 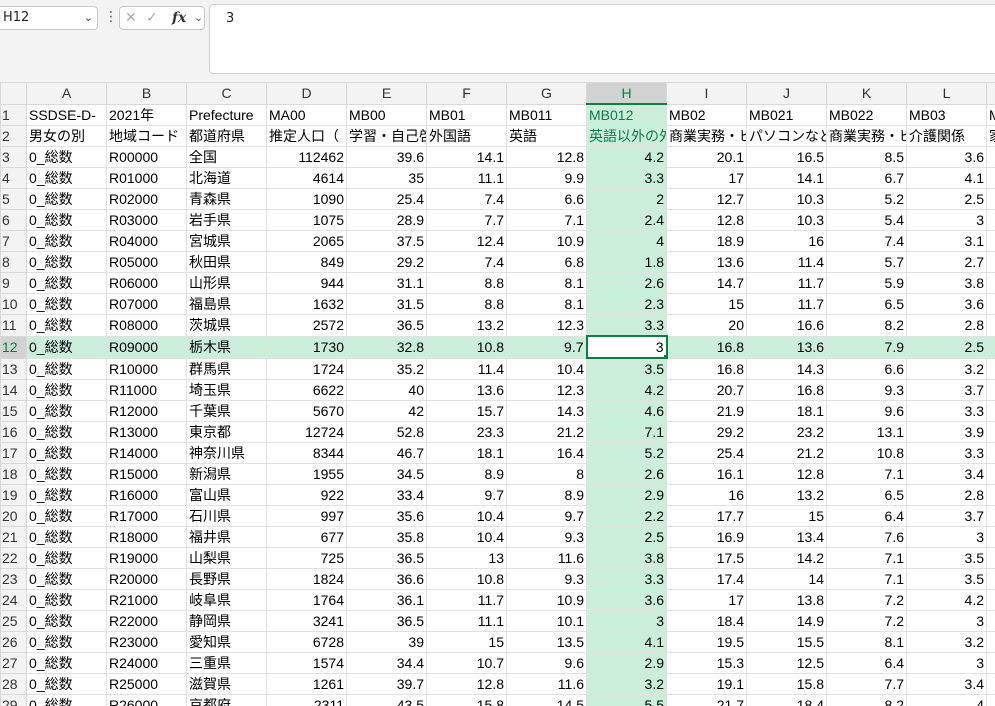 I want to click on cell: R06000, so click(x=146, y=283).